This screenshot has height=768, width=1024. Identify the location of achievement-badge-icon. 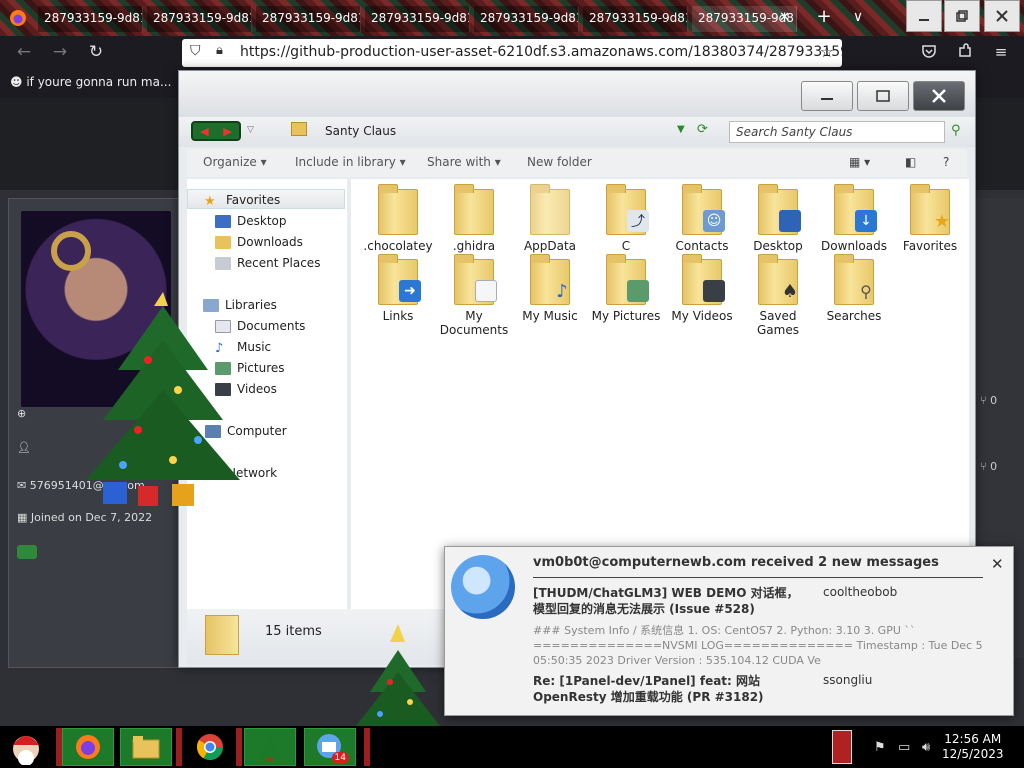
(27, 552).